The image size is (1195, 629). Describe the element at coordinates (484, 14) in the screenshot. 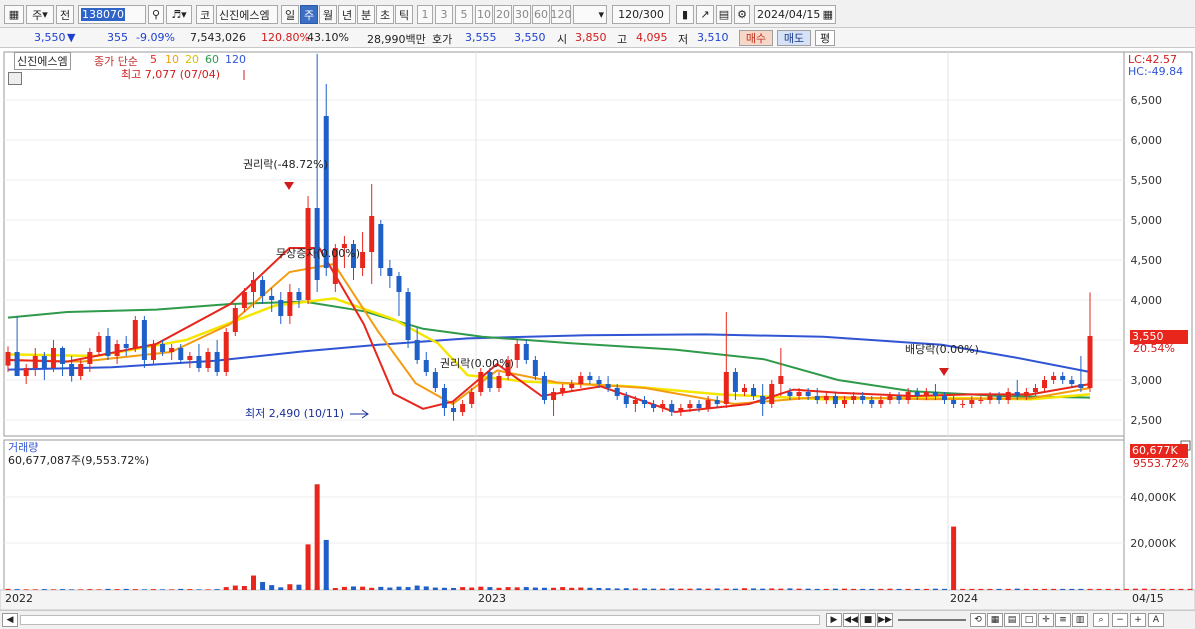

I see `interval-10: 10` at that location.